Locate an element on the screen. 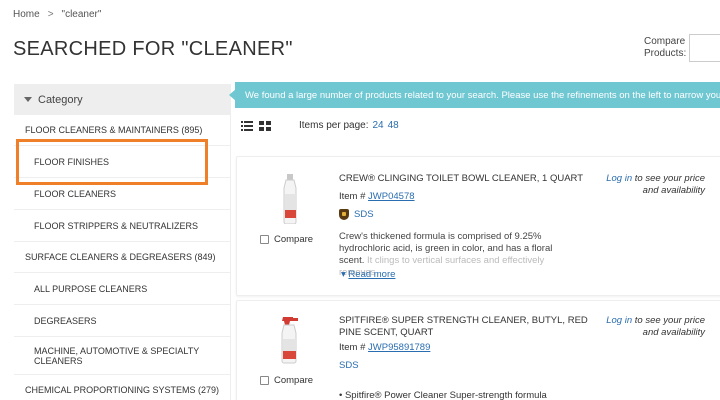  category-machine-automotive-specialty: MACHINE, AUTOMOTIVE & SPECIALTY CLEANERS is located at coordinates (122, 356).